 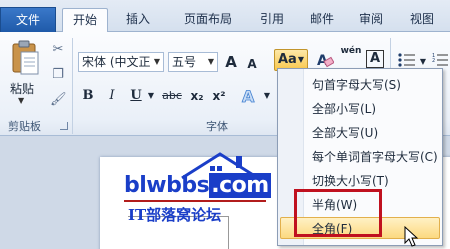 What do you see at coordinates (411, 236) in the screenshot?
I see `mouse-cursor-icon` at bounding box center [411, 236].